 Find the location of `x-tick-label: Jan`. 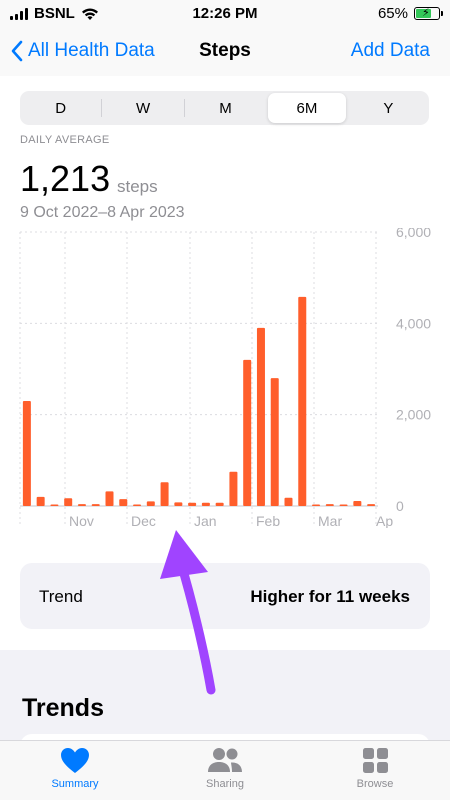

x-tick-label: Jan is located at coordinates (205, 520).